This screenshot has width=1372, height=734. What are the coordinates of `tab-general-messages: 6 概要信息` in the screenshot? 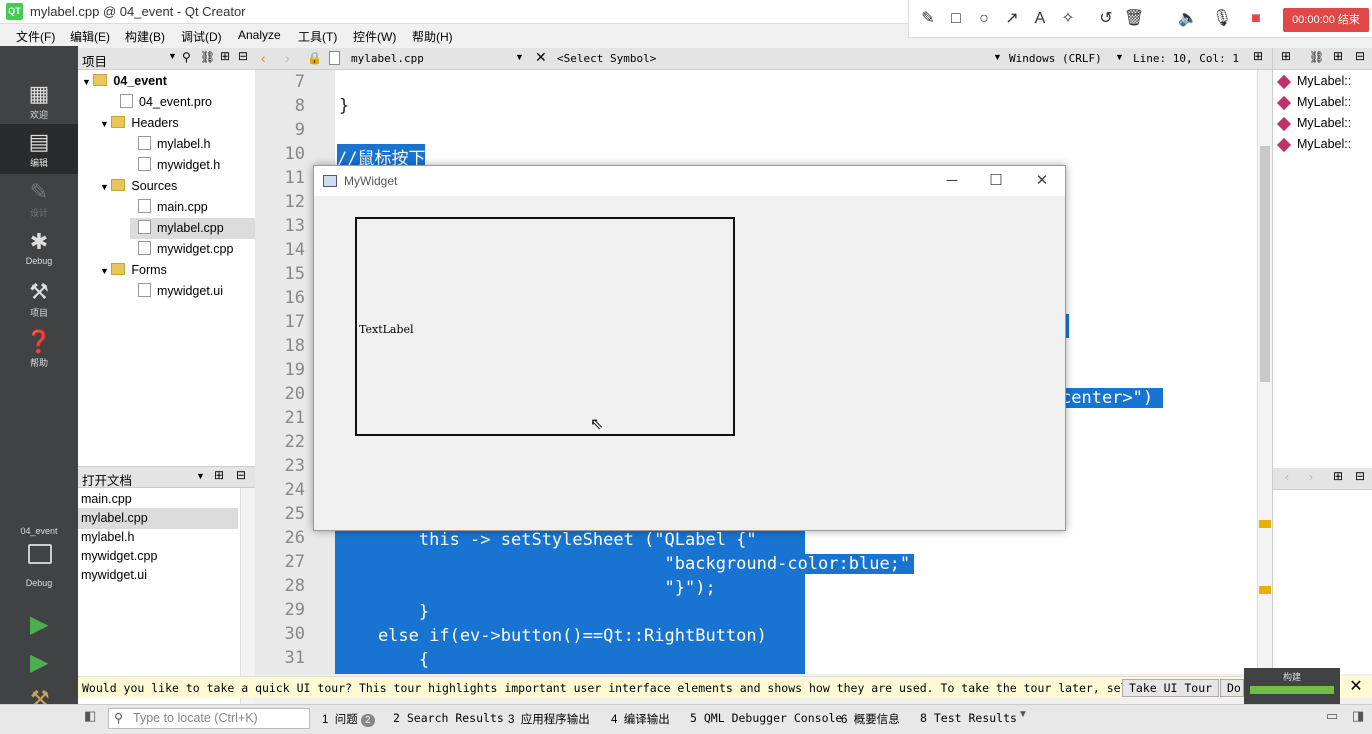 It's located at (870, 719).